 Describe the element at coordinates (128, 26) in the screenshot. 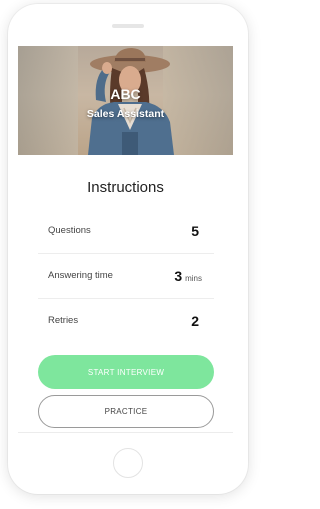

I see `phone-speaker` at that location.